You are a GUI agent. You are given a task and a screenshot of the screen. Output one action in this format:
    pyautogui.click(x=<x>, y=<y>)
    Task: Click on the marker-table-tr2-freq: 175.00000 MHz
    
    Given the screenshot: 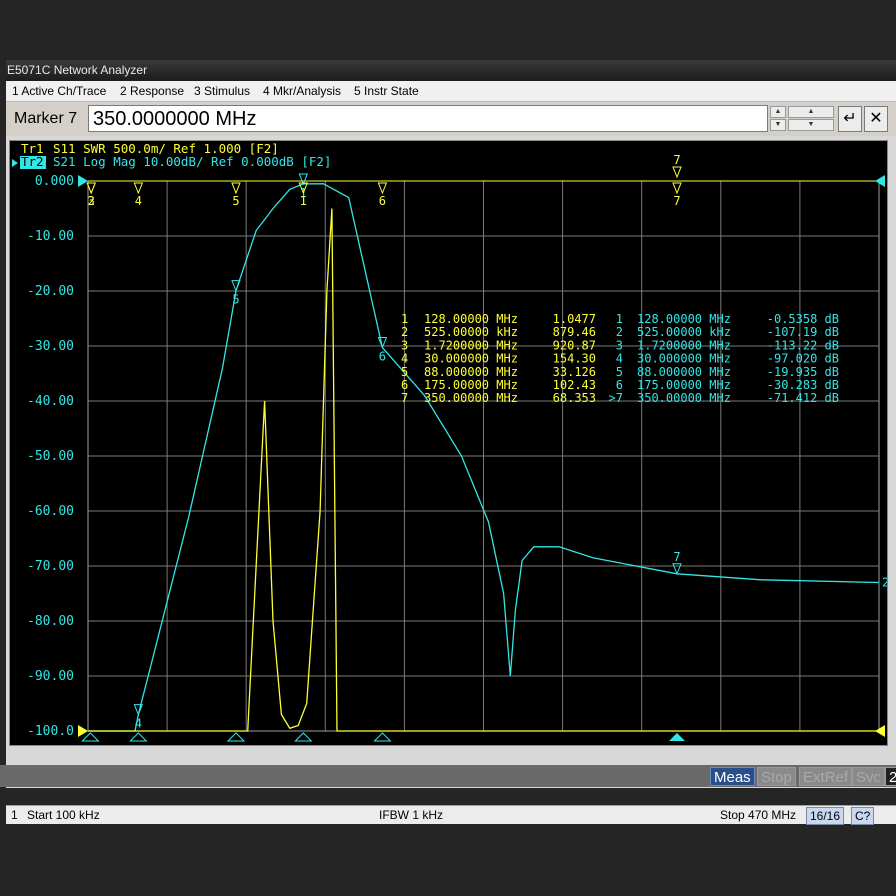 What is the action you would take?
    pyautogui.click(x=684, y=385)
    